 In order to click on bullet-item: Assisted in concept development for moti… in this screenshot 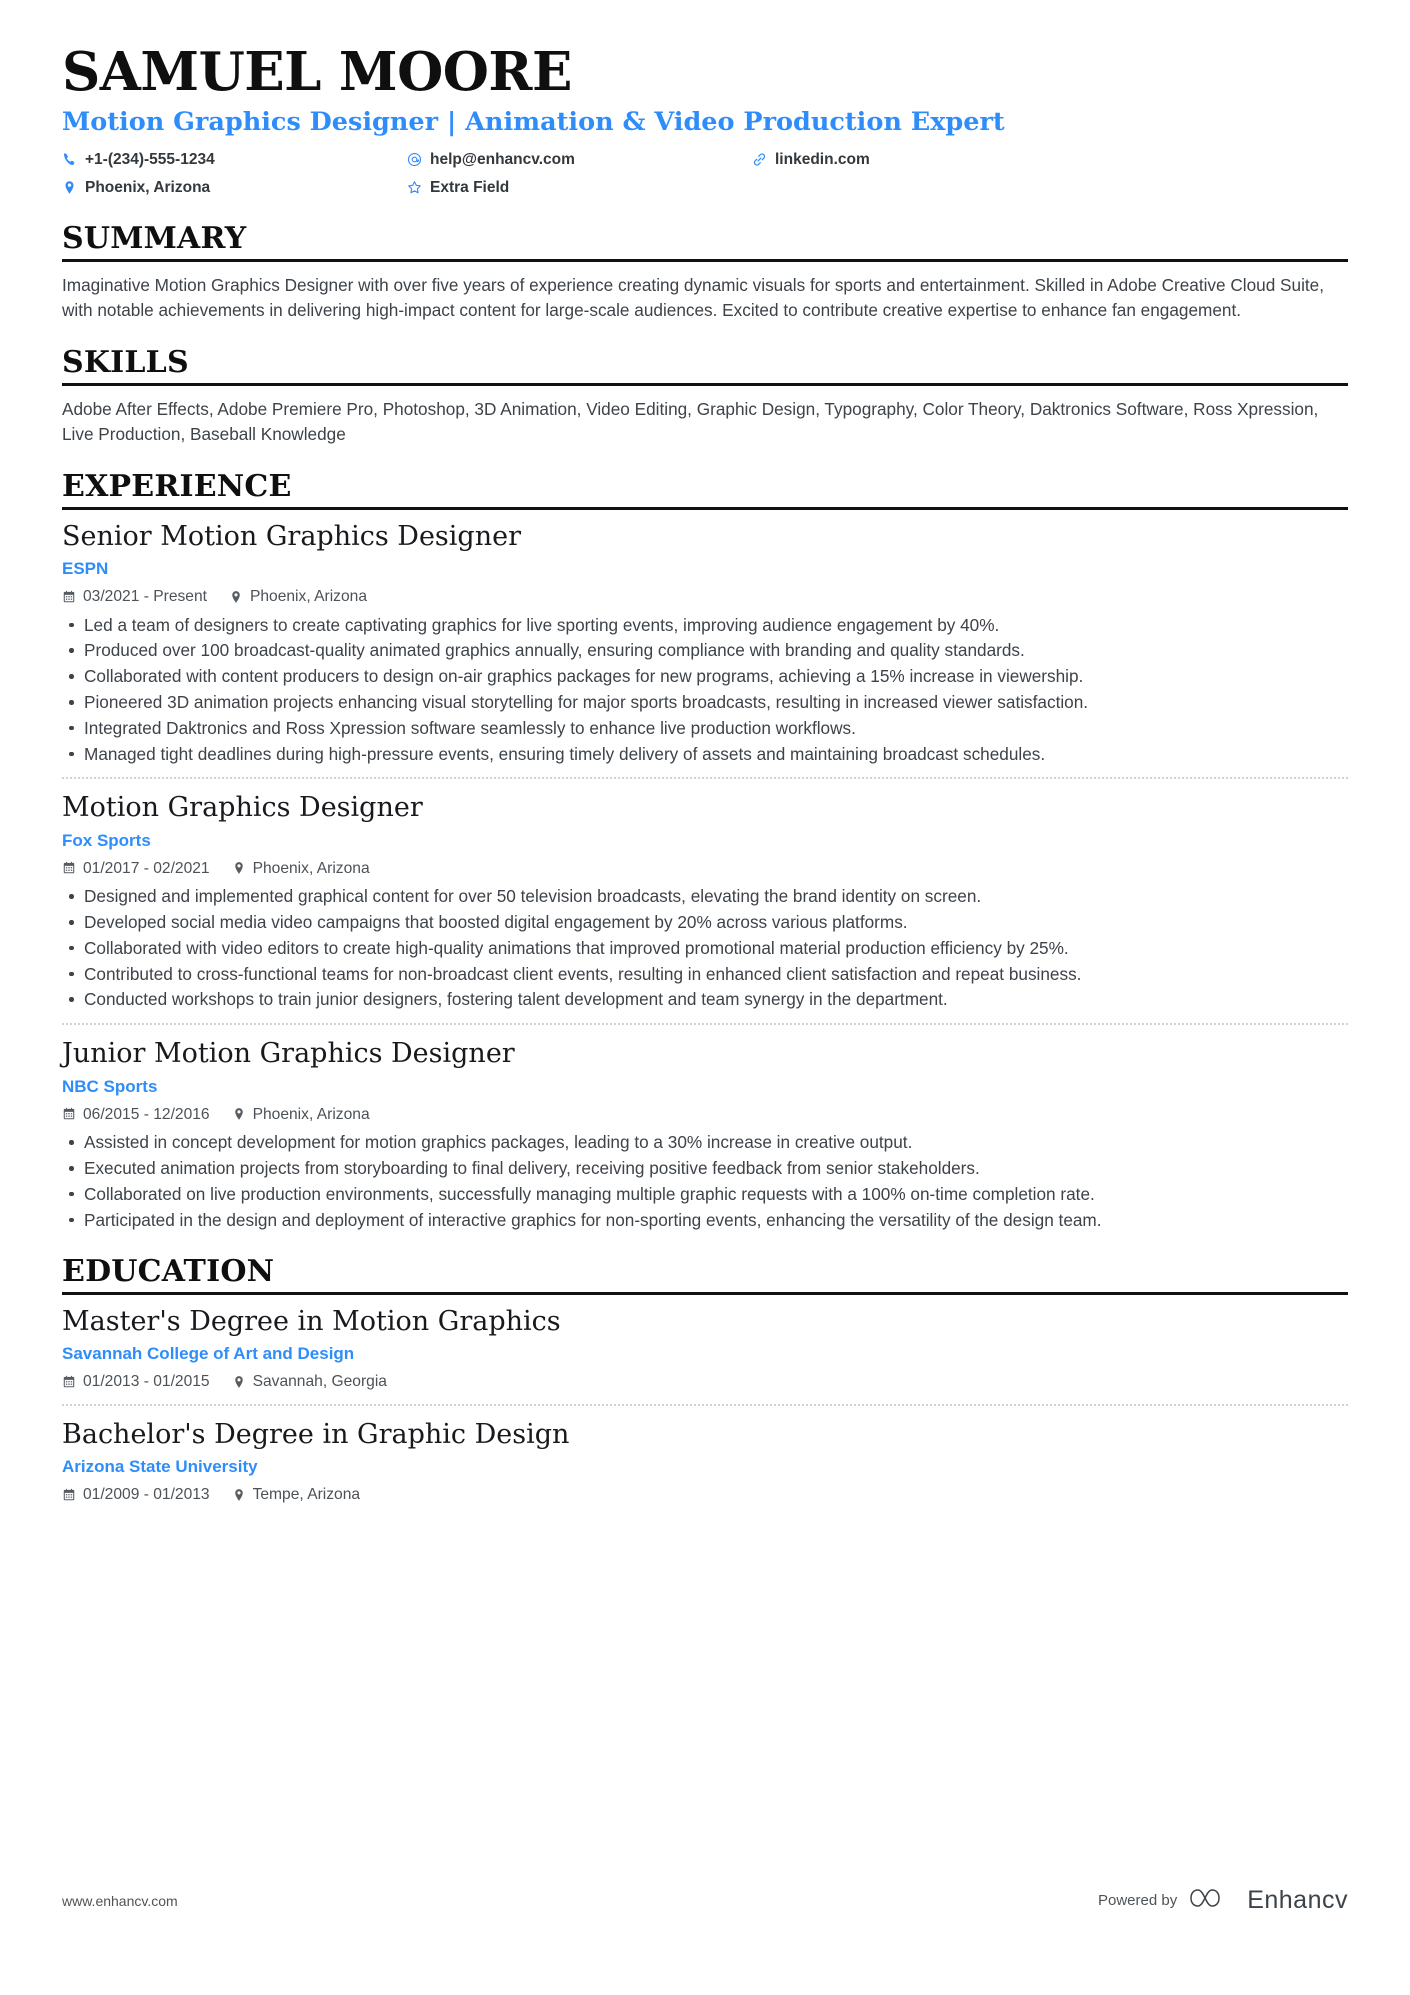, I will do `click(705, 1142)`.